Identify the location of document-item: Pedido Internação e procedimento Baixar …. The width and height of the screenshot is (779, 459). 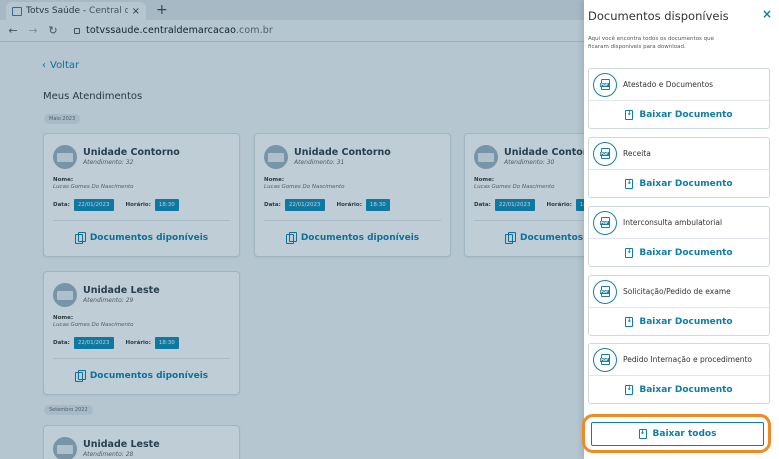
(679, 373).